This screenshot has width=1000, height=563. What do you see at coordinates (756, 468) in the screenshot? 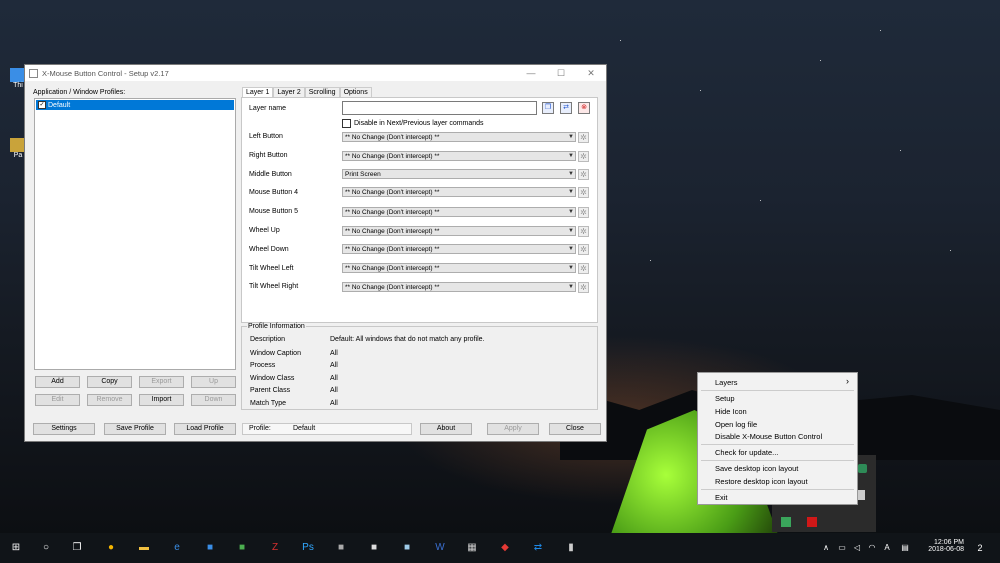
I see `menu-item-save-layout: Save desktop icon layout` at bounding box center [756, 468].